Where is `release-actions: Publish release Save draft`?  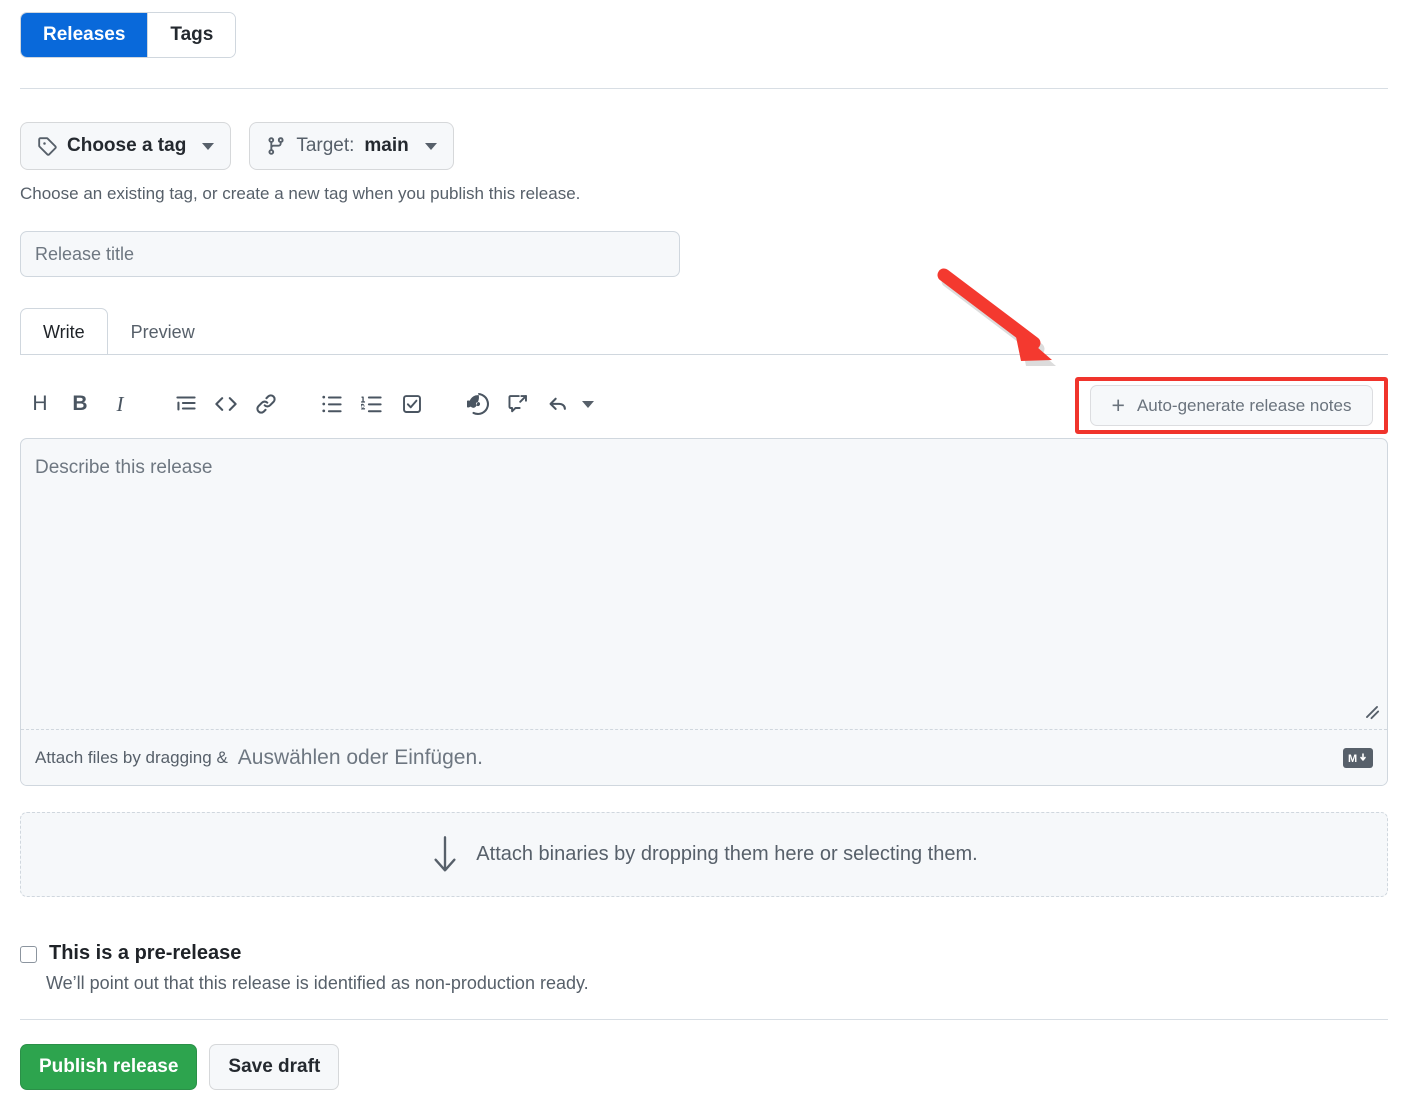
release-actions: Publish release Save draft is located at coordinates (180, 1067).